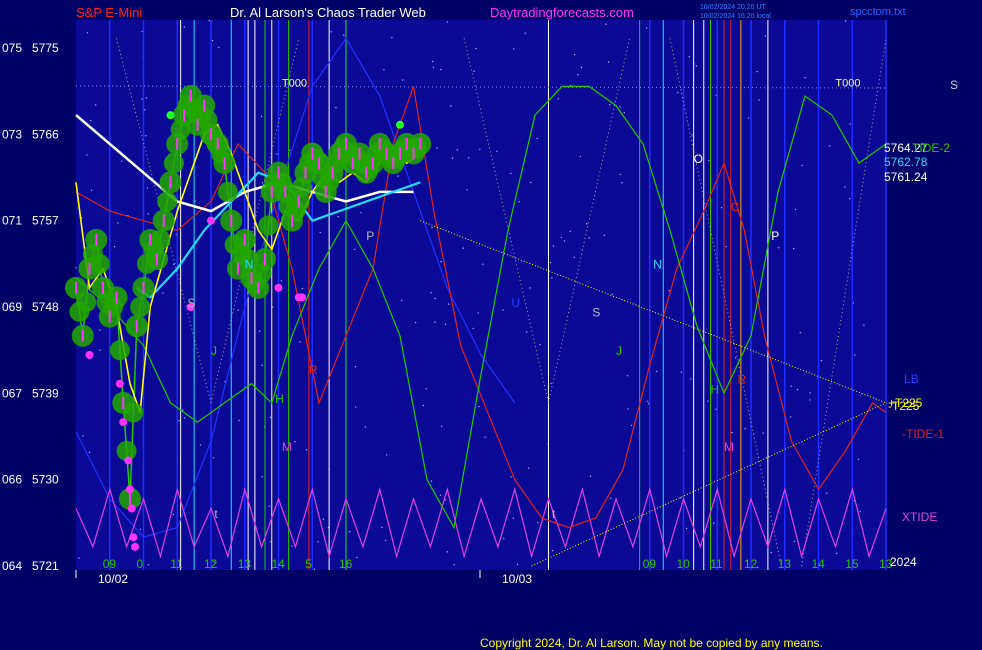 This screenshot has height=650, width=982. Describe the element at coordinates (279, 399) in the screenshot. I see `cycle-letter: H` at that location.